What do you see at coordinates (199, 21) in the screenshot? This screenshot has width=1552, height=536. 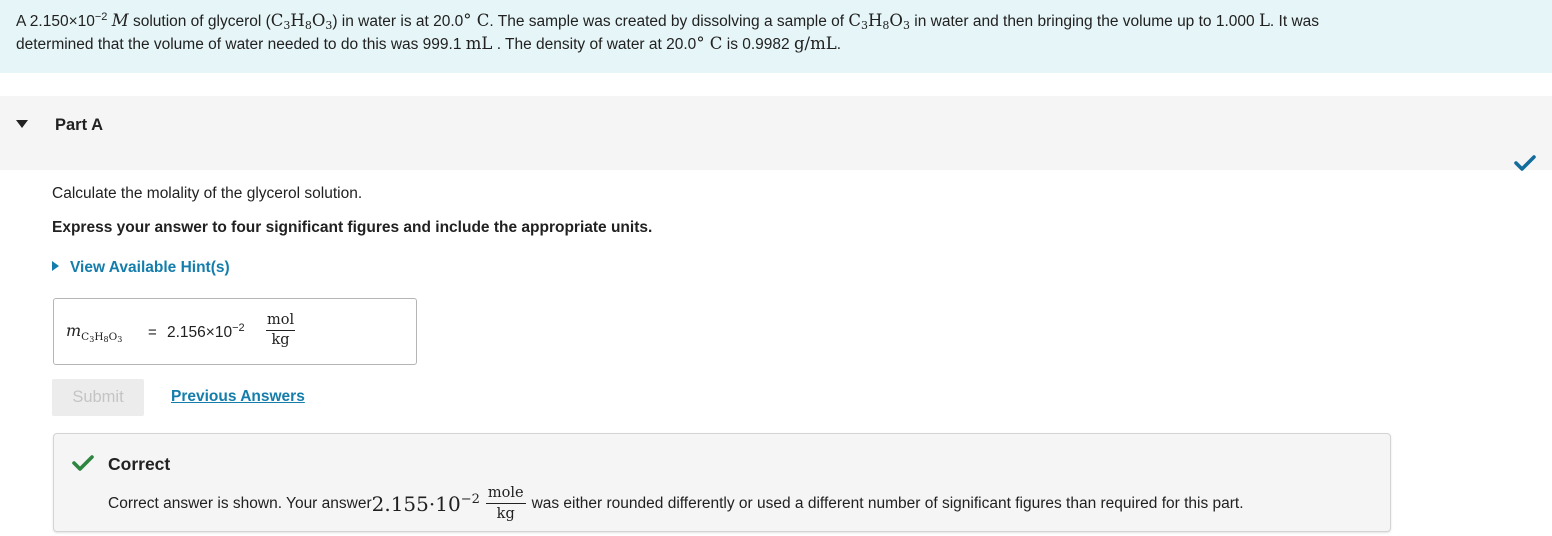 I see `problem-text: solution of glycerol (` at bounding box center [199, 21].